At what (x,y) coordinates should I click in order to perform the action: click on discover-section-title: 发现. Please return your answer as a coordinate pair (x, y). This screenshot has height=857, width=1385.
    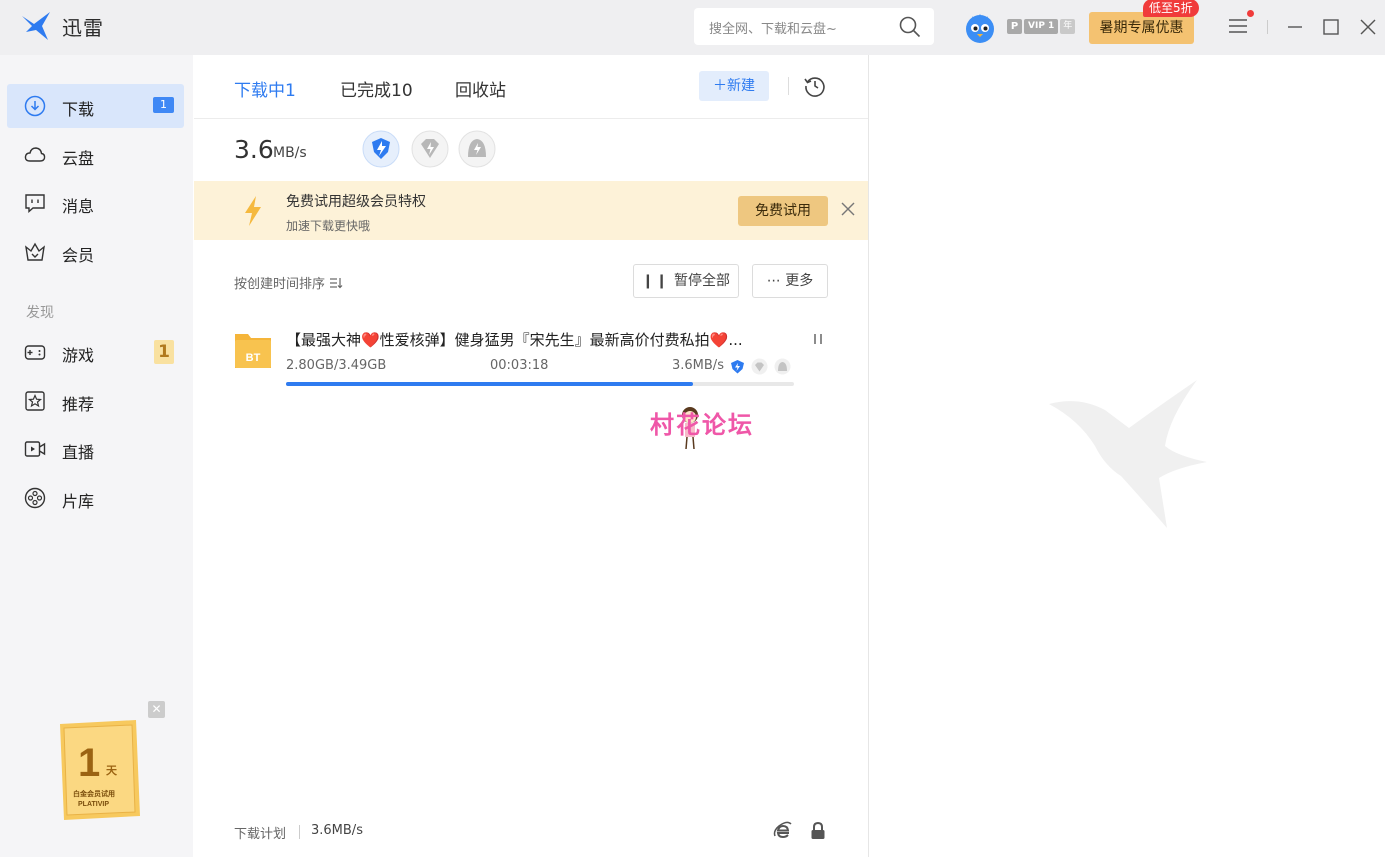
    Looking at the image, I should click on (40, 313).